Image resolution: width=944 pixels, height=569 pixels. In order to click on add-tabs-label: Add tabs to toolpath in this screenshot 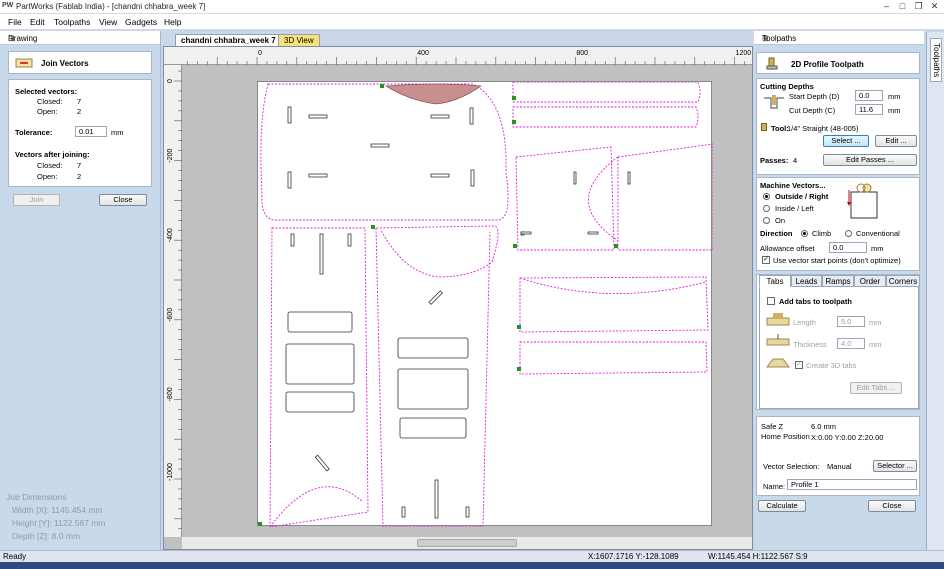, I will do `click(815, 301)`.